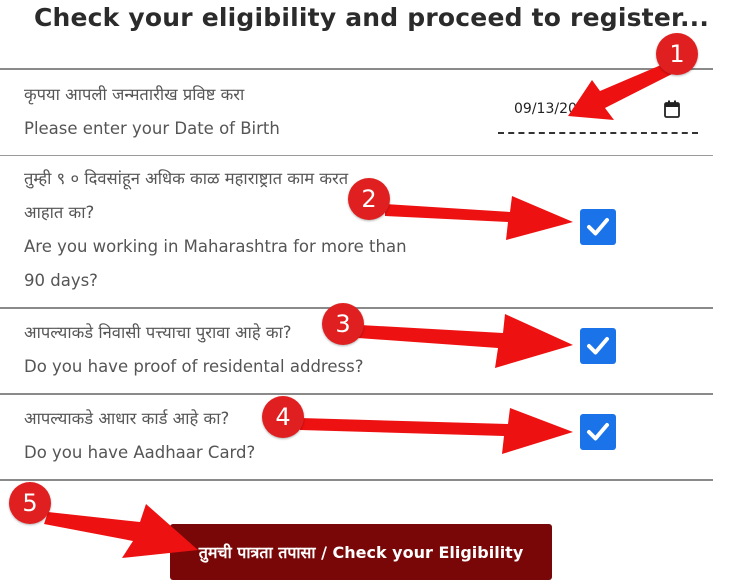  I want to click on date-of-birth-input: 09/13/2020, so click(598, 115).